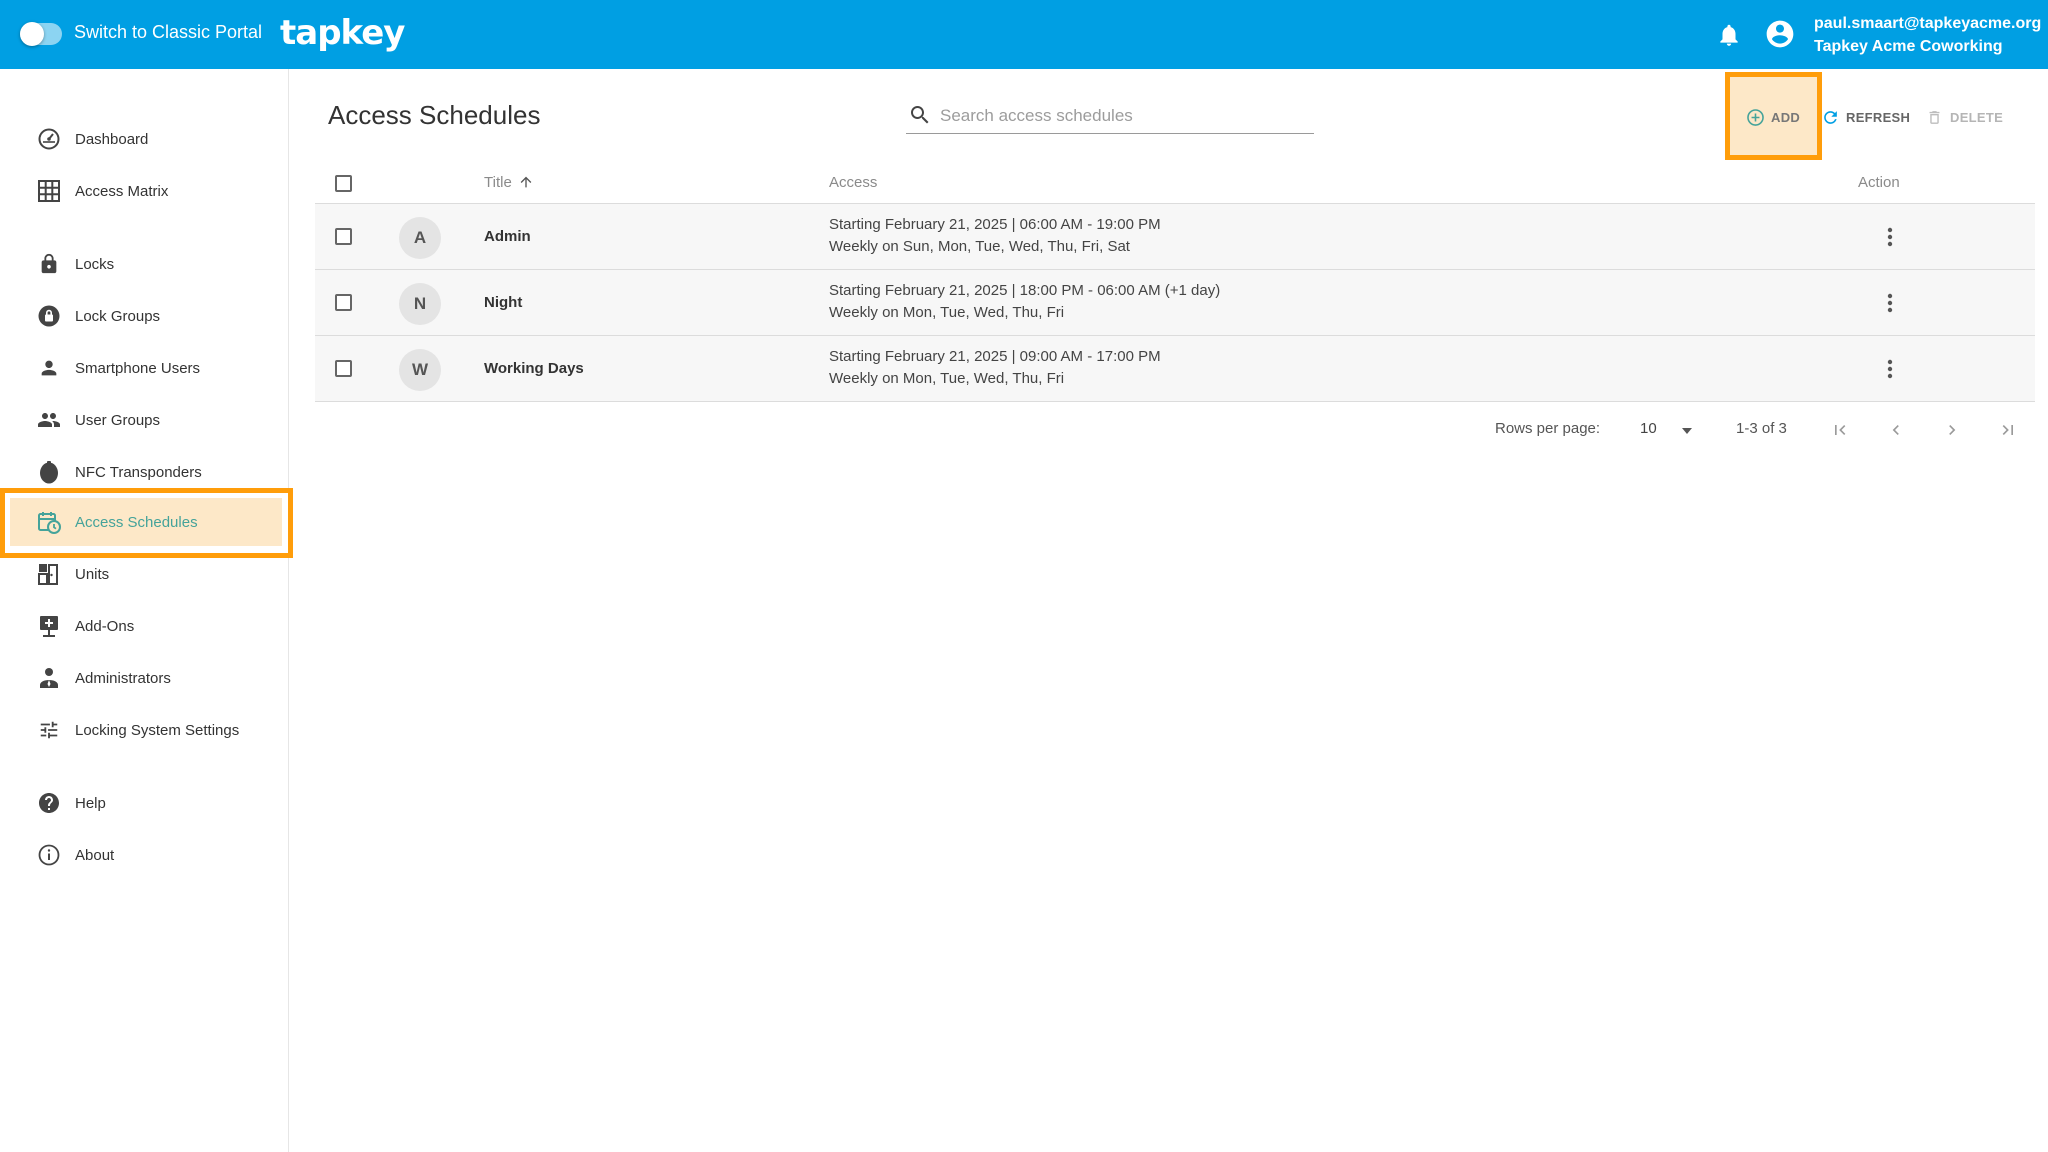 The height and width of the screenshot is (1152, 2048). Describe the element at coordinates (1934, 117) in the screenshot. I see `trash-icon` at that location.